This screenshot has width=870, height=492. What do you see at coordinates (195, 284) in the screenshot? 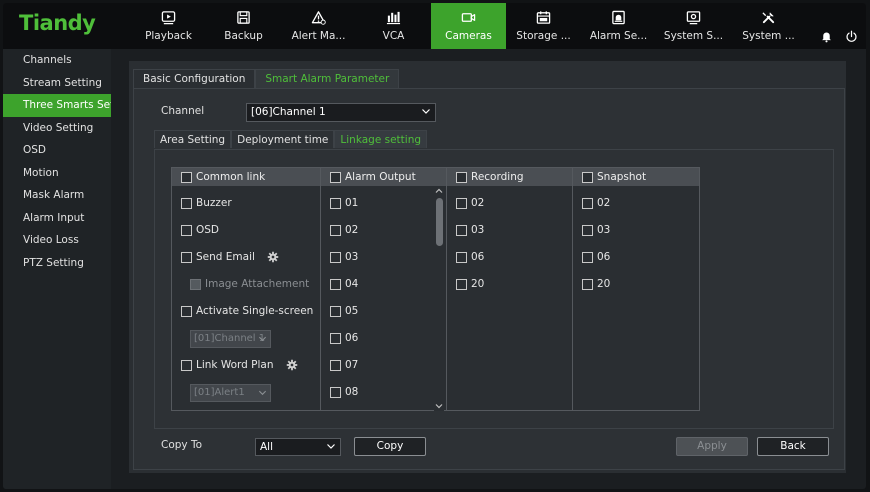
I see `image-attachment-checkbox` at bounding box center [195, 284].